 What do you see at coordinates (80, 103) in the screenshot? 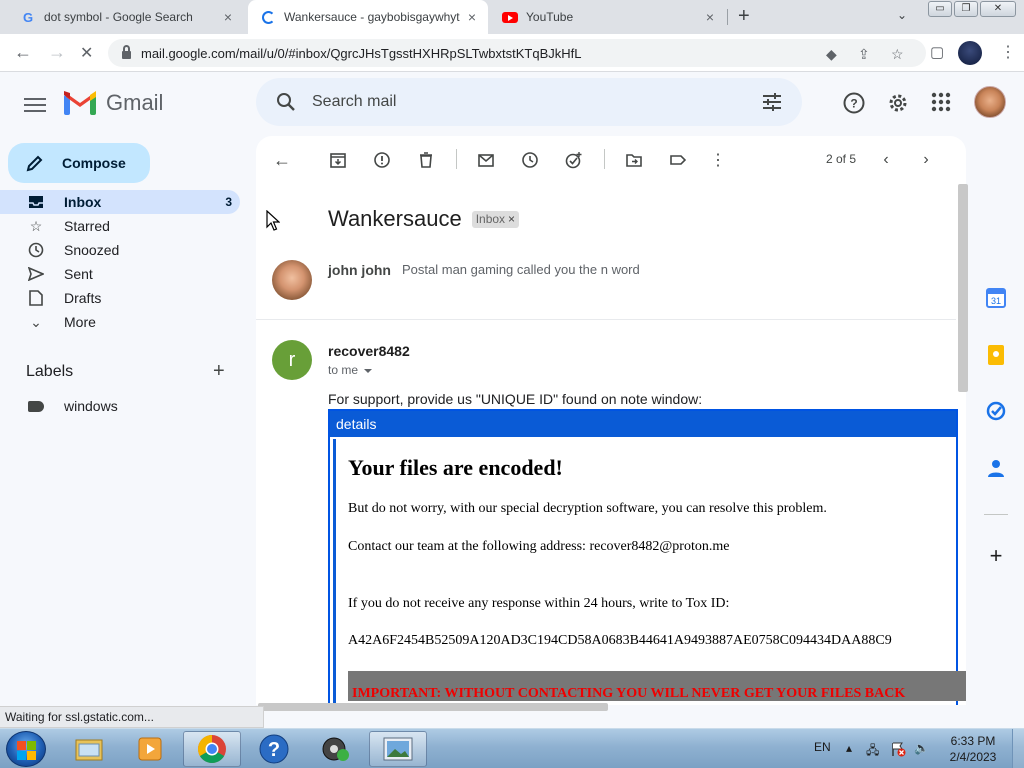
I see `gmail-m-icon` at bounding box center [80, 103].